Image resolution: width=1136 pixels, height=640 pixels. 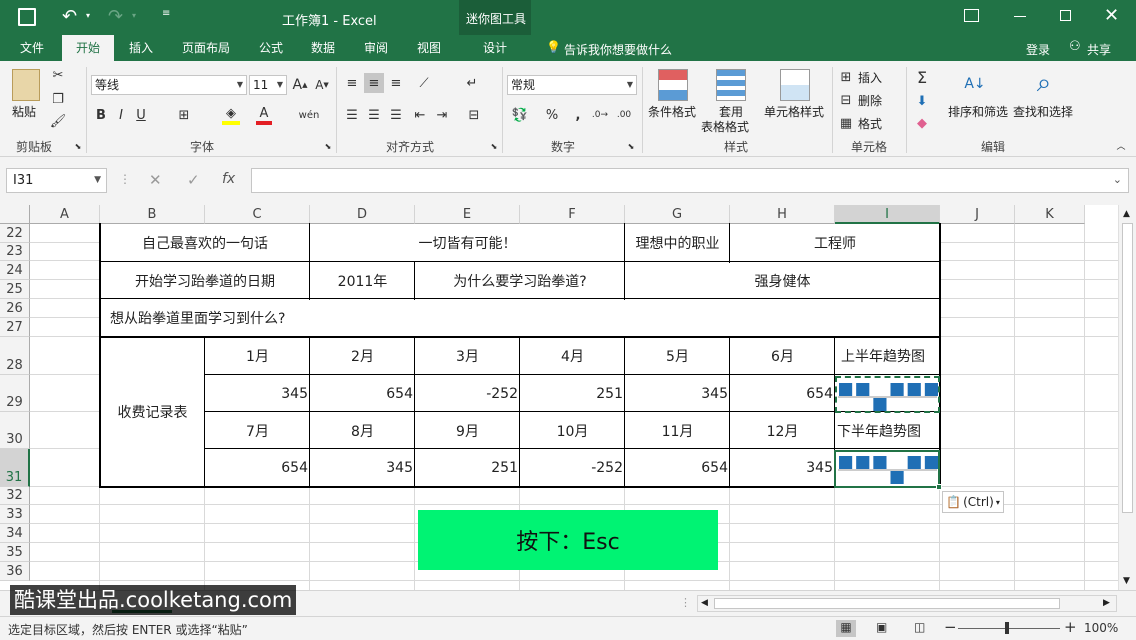 What do you see at coordinates (578, 115) in the screenshot?
I see `comma-style-icon: ,` at bounding box center [578, 115].